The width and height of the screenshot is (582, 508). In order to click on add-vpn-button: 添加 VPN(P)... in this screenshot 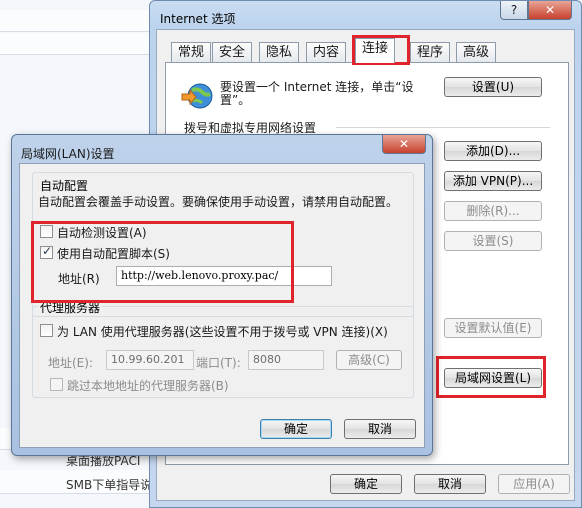, I will do `click(493, 181)`.